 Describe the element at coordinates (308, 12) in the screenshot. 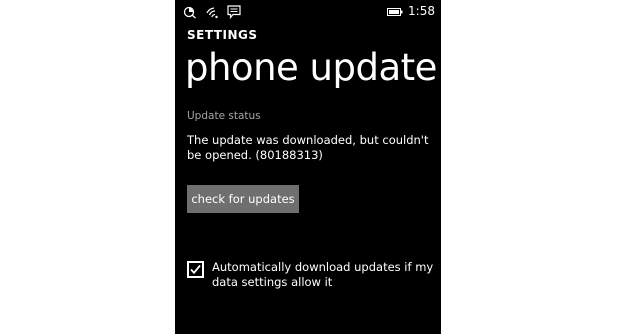

I see `status-bar: 1:58` at that location.